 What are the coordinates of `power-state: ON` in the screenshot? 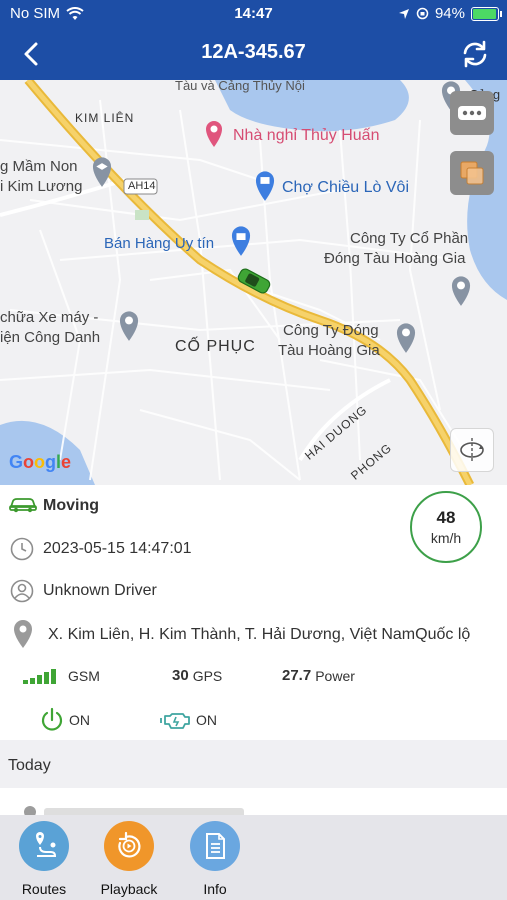 It's located at (79, 720).